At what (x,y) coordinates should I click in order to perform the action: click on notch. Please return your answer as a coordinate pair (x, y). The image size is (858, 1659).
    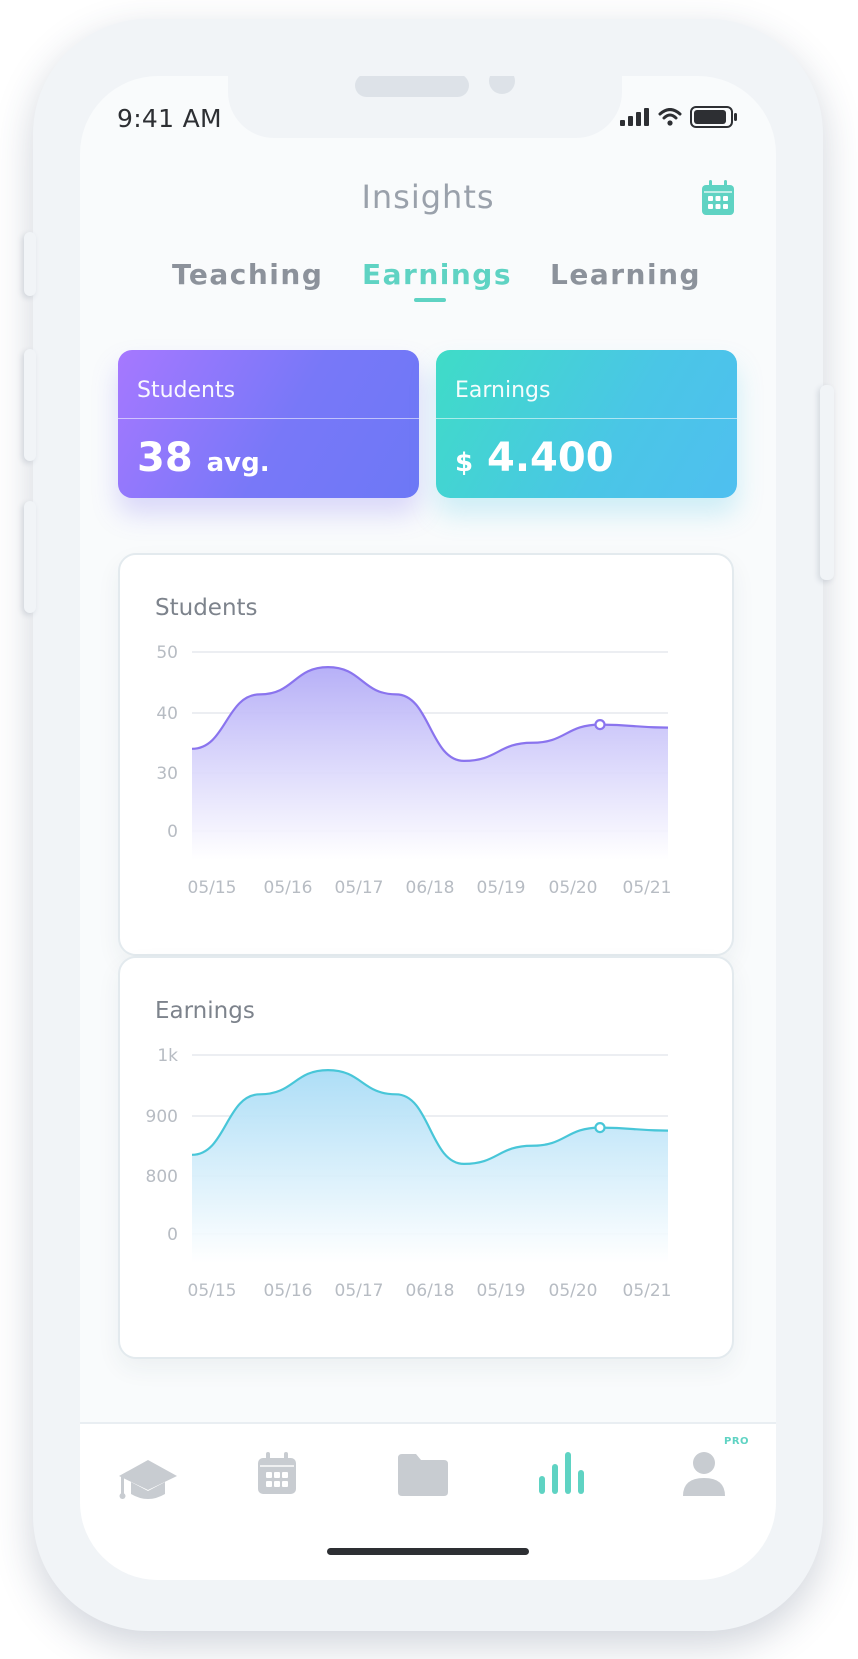
    Looking at the image, I should click on (425, 107).